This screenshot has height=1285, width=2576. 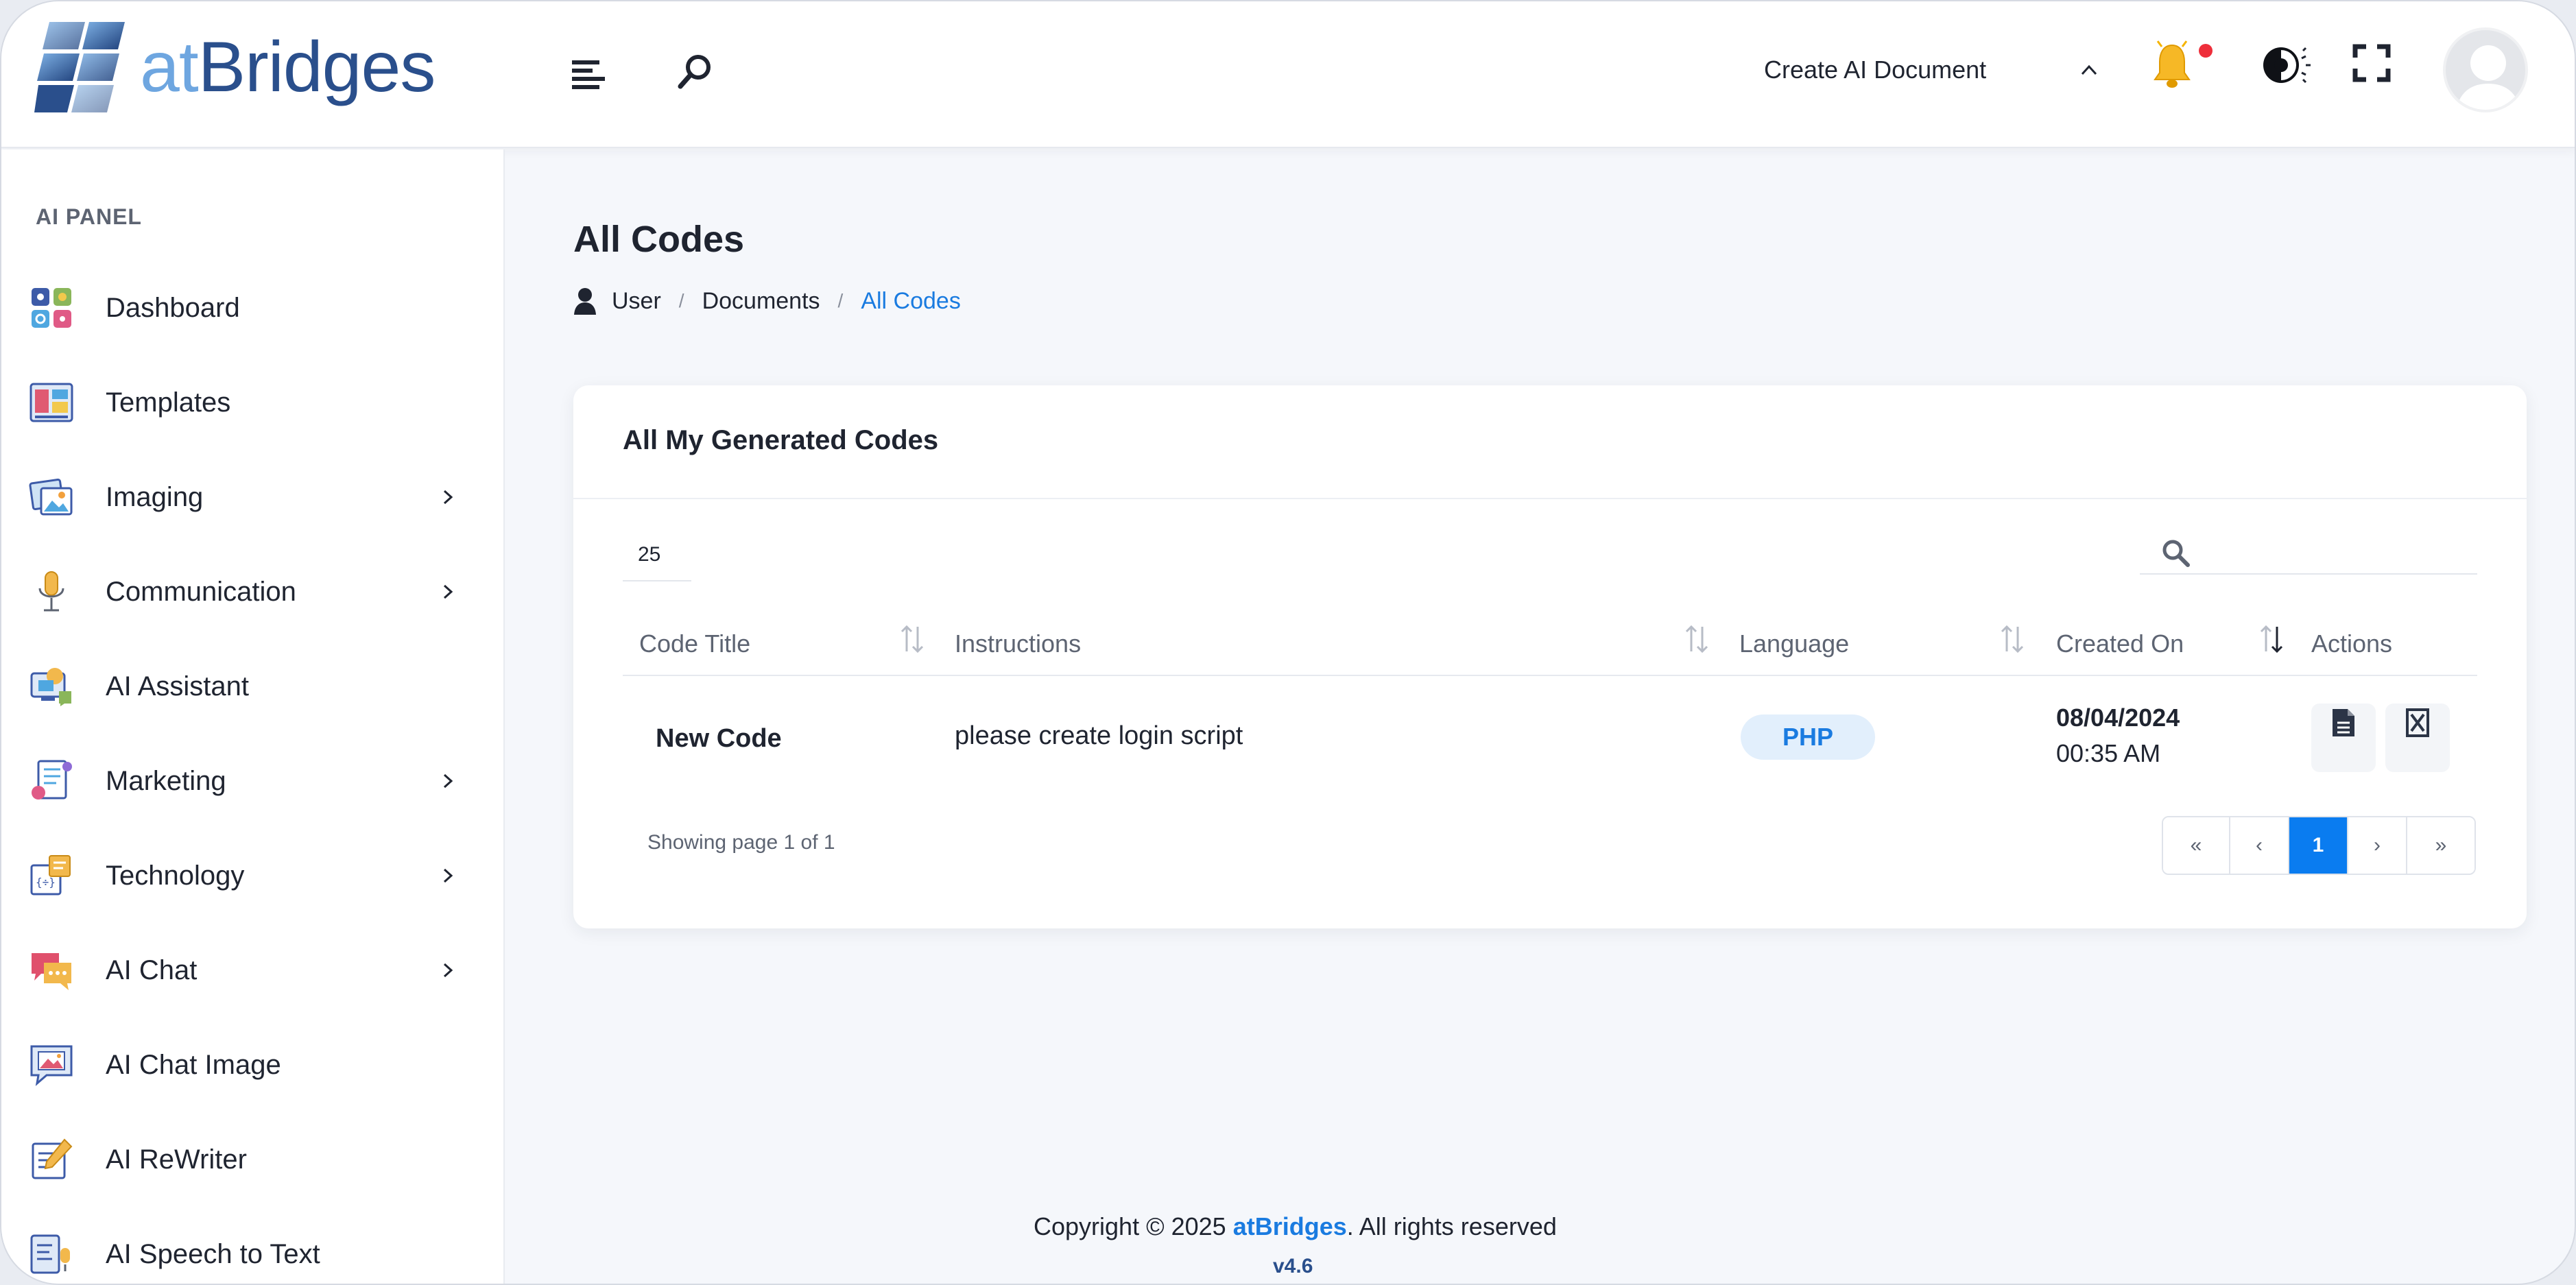 What do you see at coordinates (51, 497) in the screenshot?
I see `imaging-icon` at bounding box center [51, 497].